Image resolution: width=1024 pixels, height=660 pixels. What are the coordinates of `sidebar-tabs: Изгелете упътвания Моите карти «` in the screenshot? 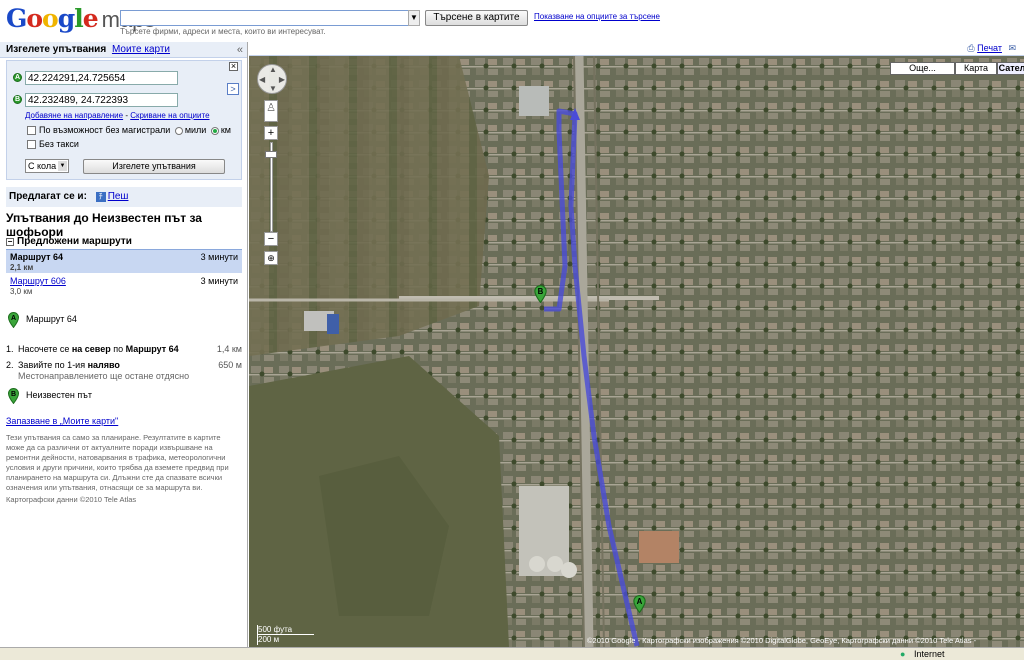 It's located at (123, 50).